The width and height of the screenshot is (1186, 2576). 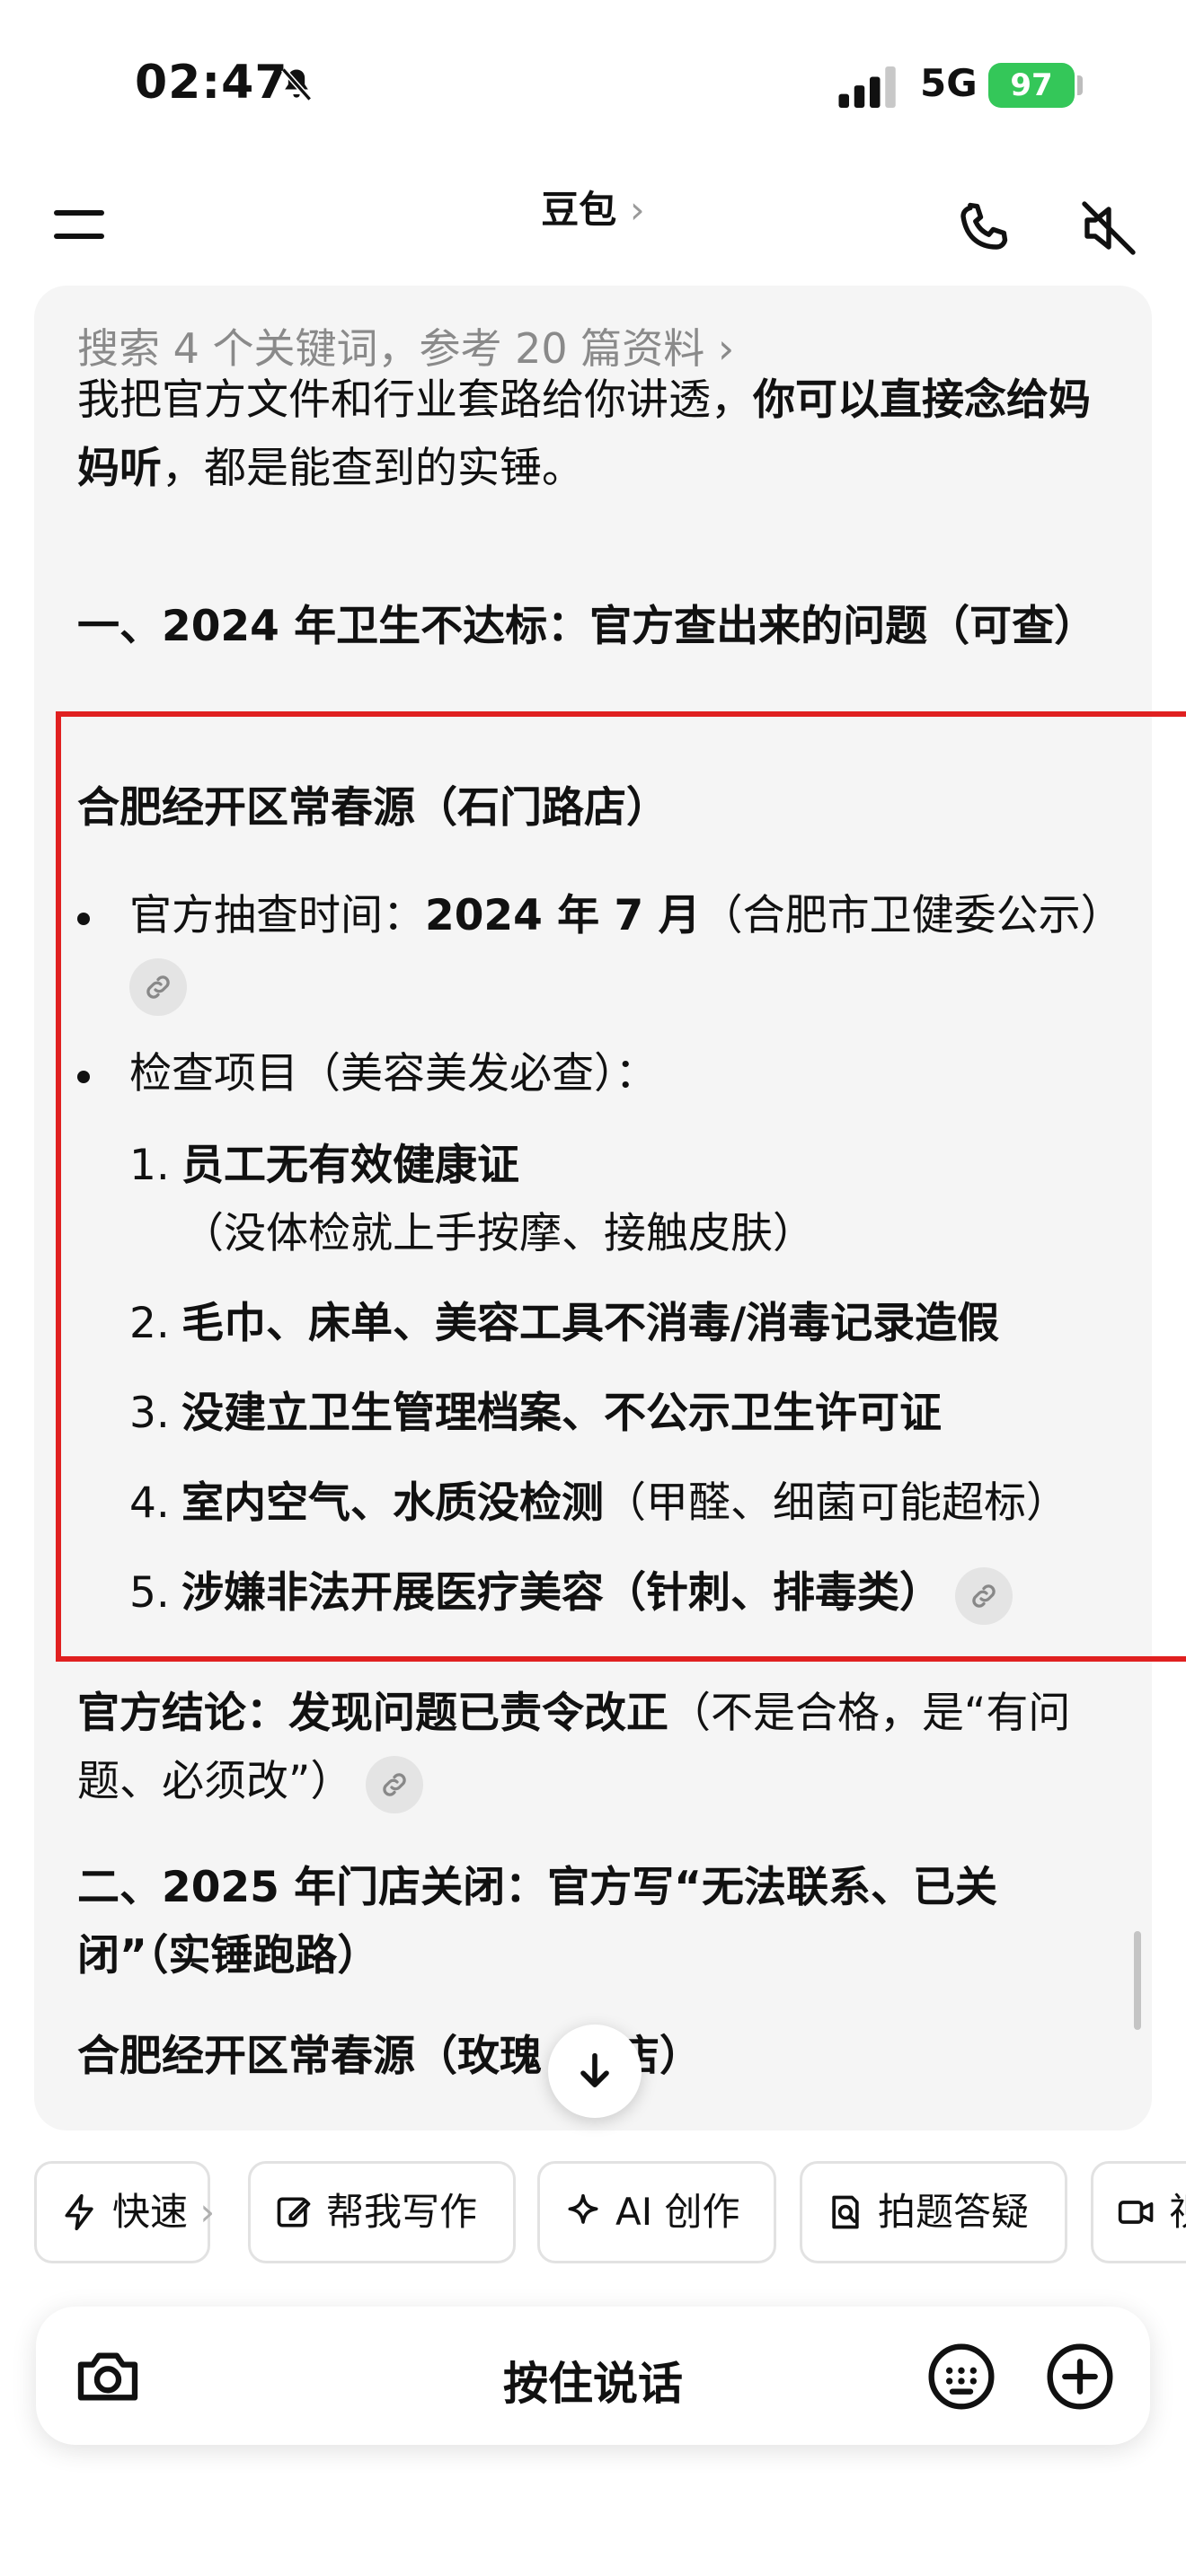 I want to click on quick-actions-row: 快速 › 帮我写作 AI 创作 拍题答疑 视, so click(x=593, y=2215).